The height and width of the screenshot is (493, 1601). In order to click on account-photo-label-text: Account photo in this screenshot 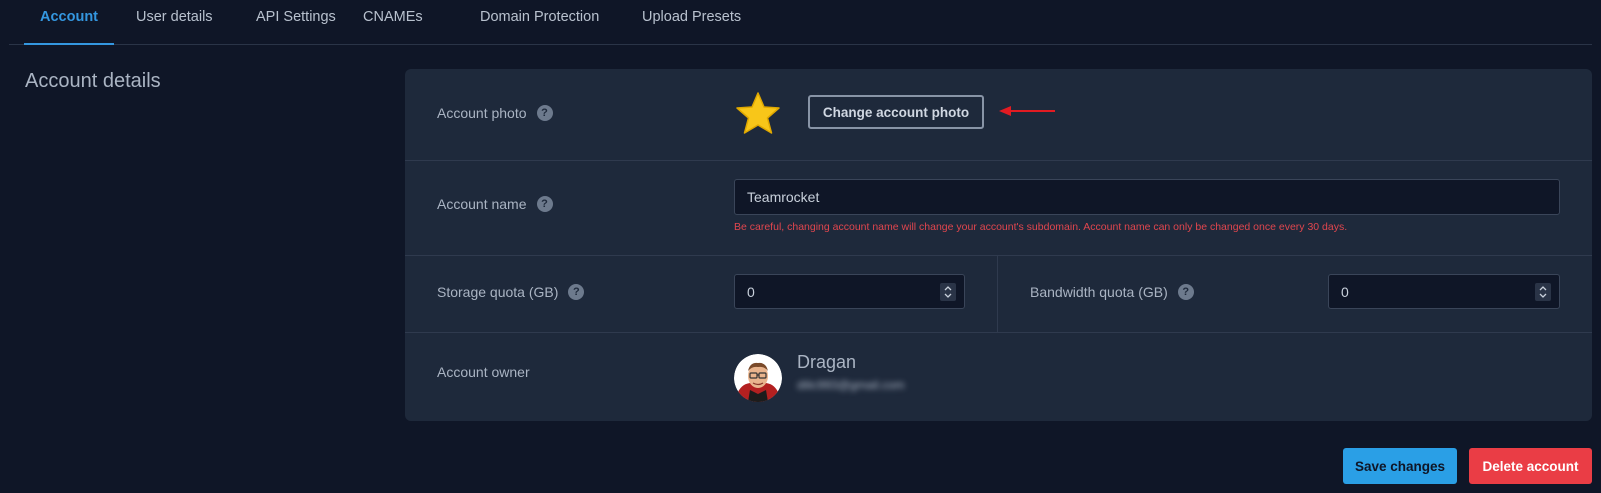, I will do `click(482, 113)`.